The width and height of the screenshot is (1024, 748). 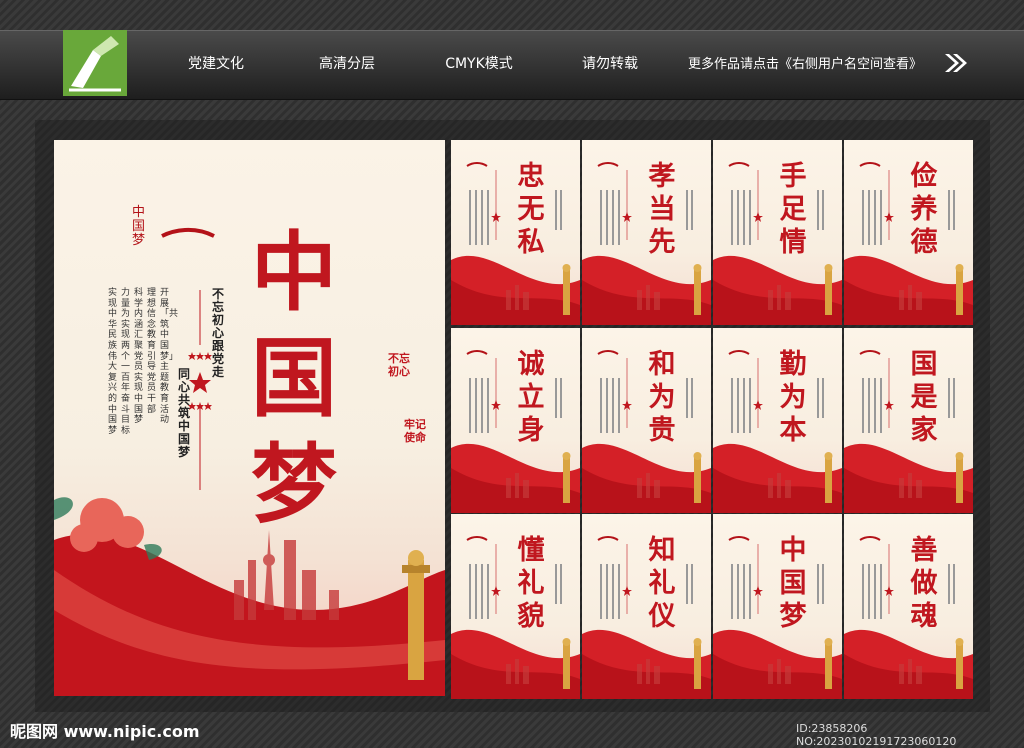 What do you see at coordinates (399, 365) in the screenshot?
I see `stamp-remember-mission: 不忘初心` at bounding box center [399, 365].